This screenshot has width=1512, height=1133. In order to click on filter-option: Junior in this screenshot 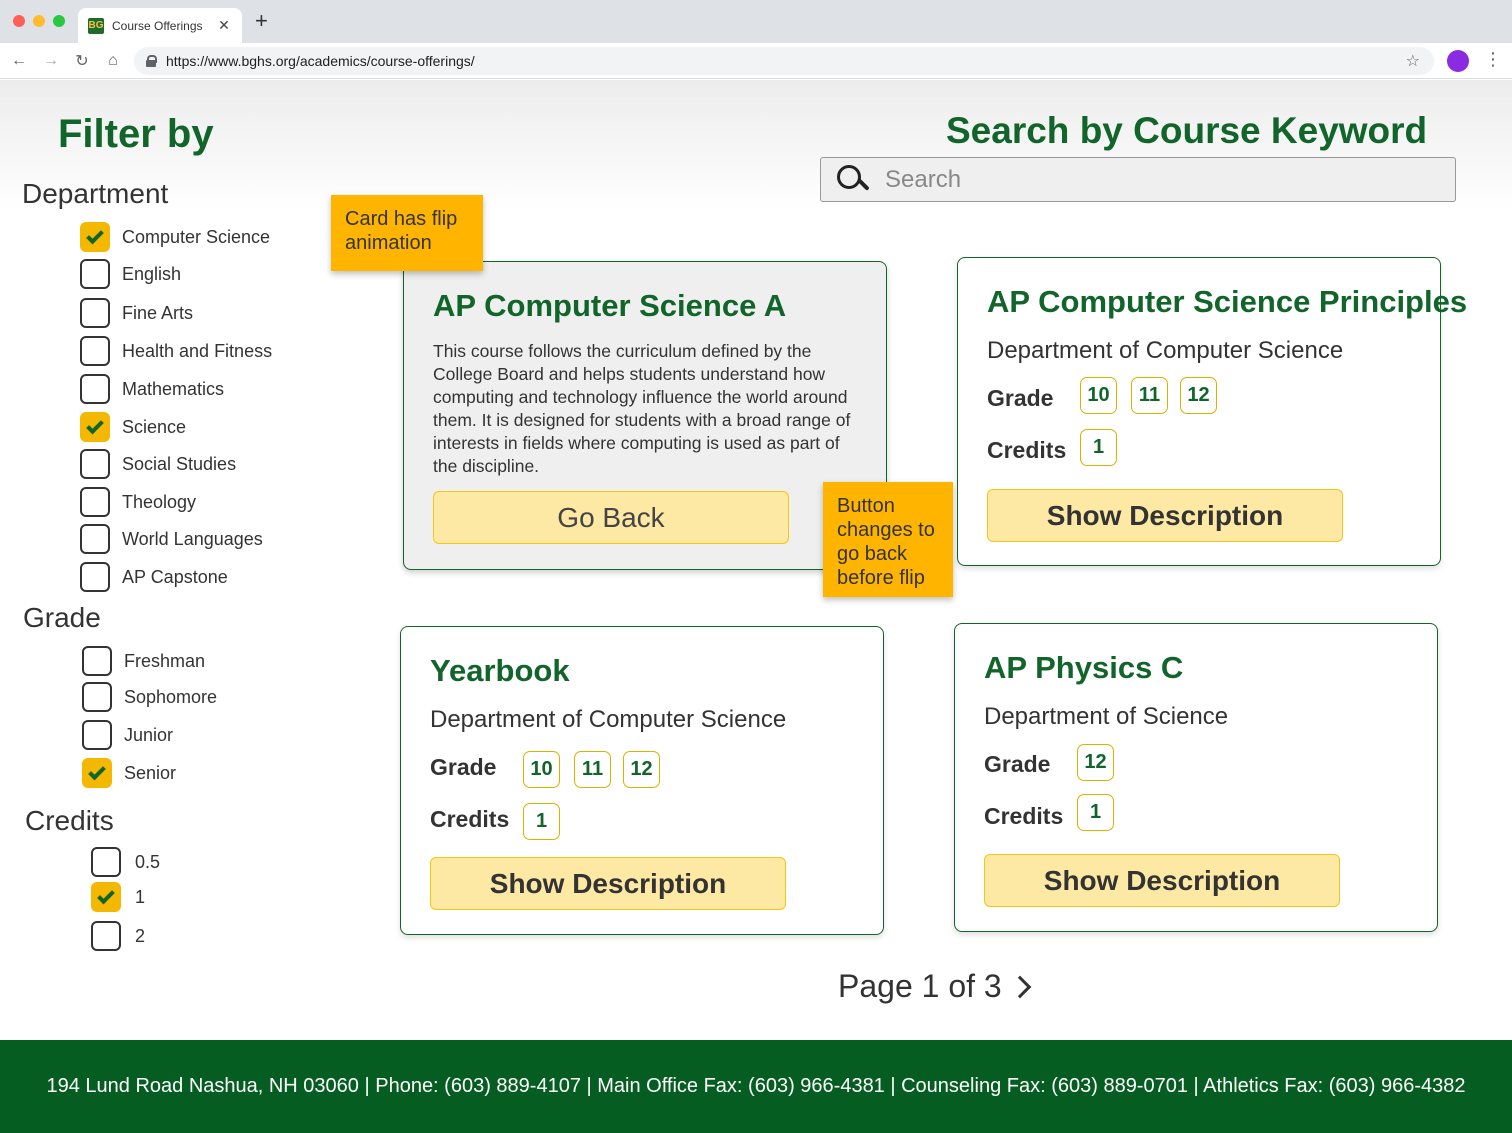, I will do `click(127, 735)`.